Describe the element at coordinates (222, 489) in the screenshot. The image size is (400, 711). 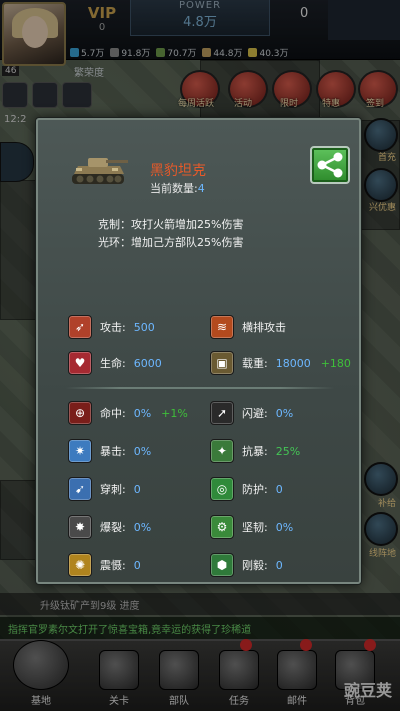
I see `protection-icon: ◎` at that location.